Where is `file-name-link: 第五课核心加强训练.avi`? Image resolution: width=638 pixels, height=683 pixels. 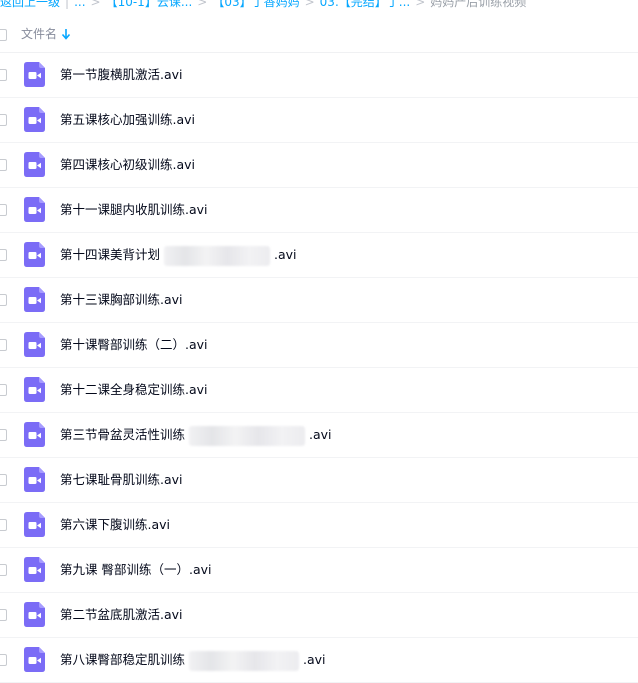
file-name-link: 第五课核心加强训练.avi is located at coordinates (127, 120).